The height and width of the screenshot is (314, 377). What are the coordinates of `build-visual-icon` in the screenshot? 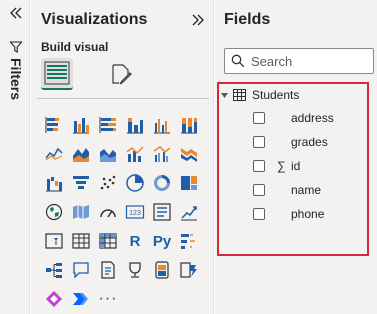 It's located at (57, 73).